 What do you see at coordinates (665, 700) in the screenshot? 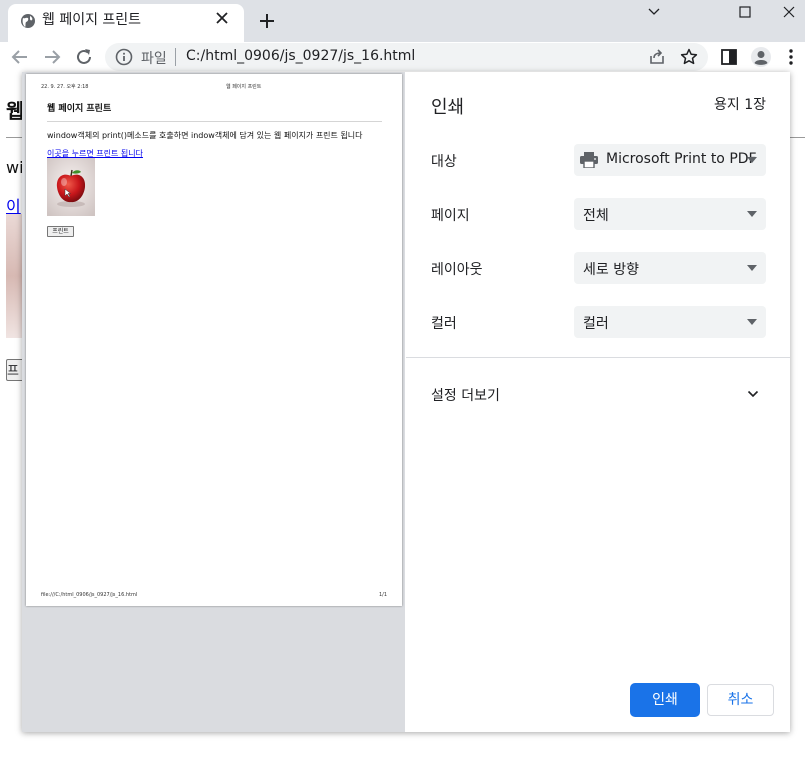
I see `print-button: 인쇄` at bounding box center [665, 700].